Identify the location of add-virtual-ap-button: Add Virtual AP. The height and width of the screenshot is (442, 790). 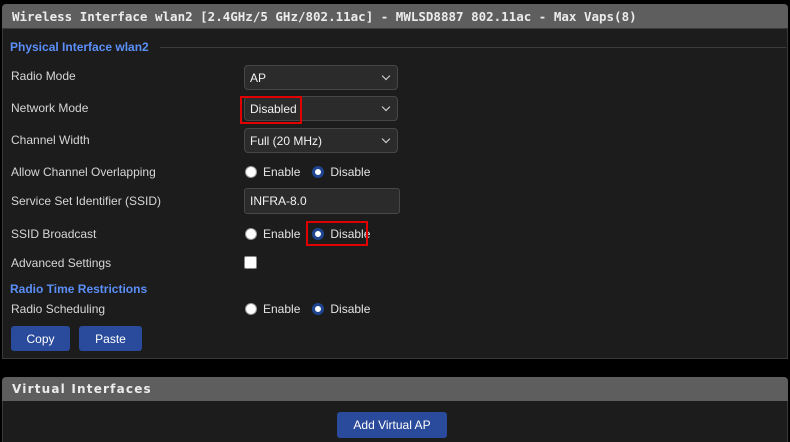
(392, 425).